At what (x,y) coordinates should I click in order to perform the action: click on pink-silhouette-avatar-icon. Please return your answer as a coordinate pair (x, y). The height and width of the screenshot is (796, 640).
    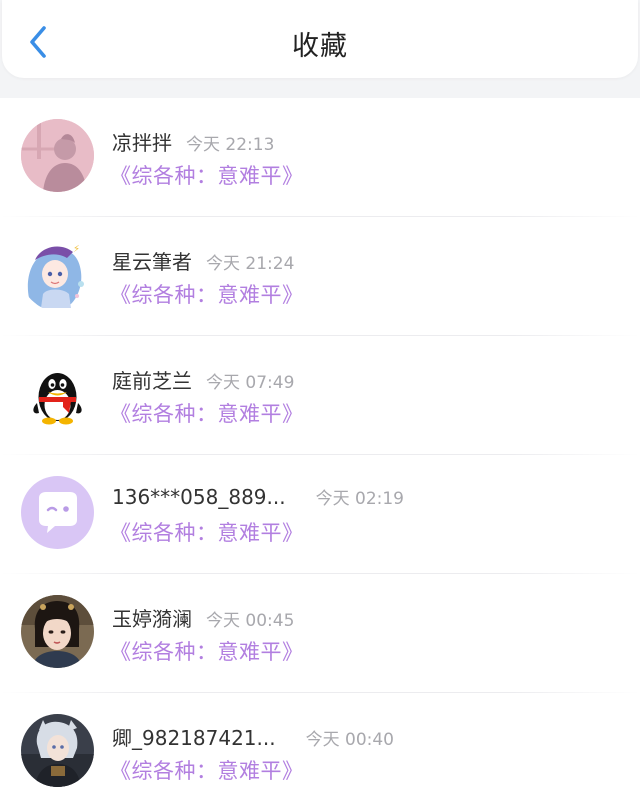
    Looking at the image, I should click on (57, 155).